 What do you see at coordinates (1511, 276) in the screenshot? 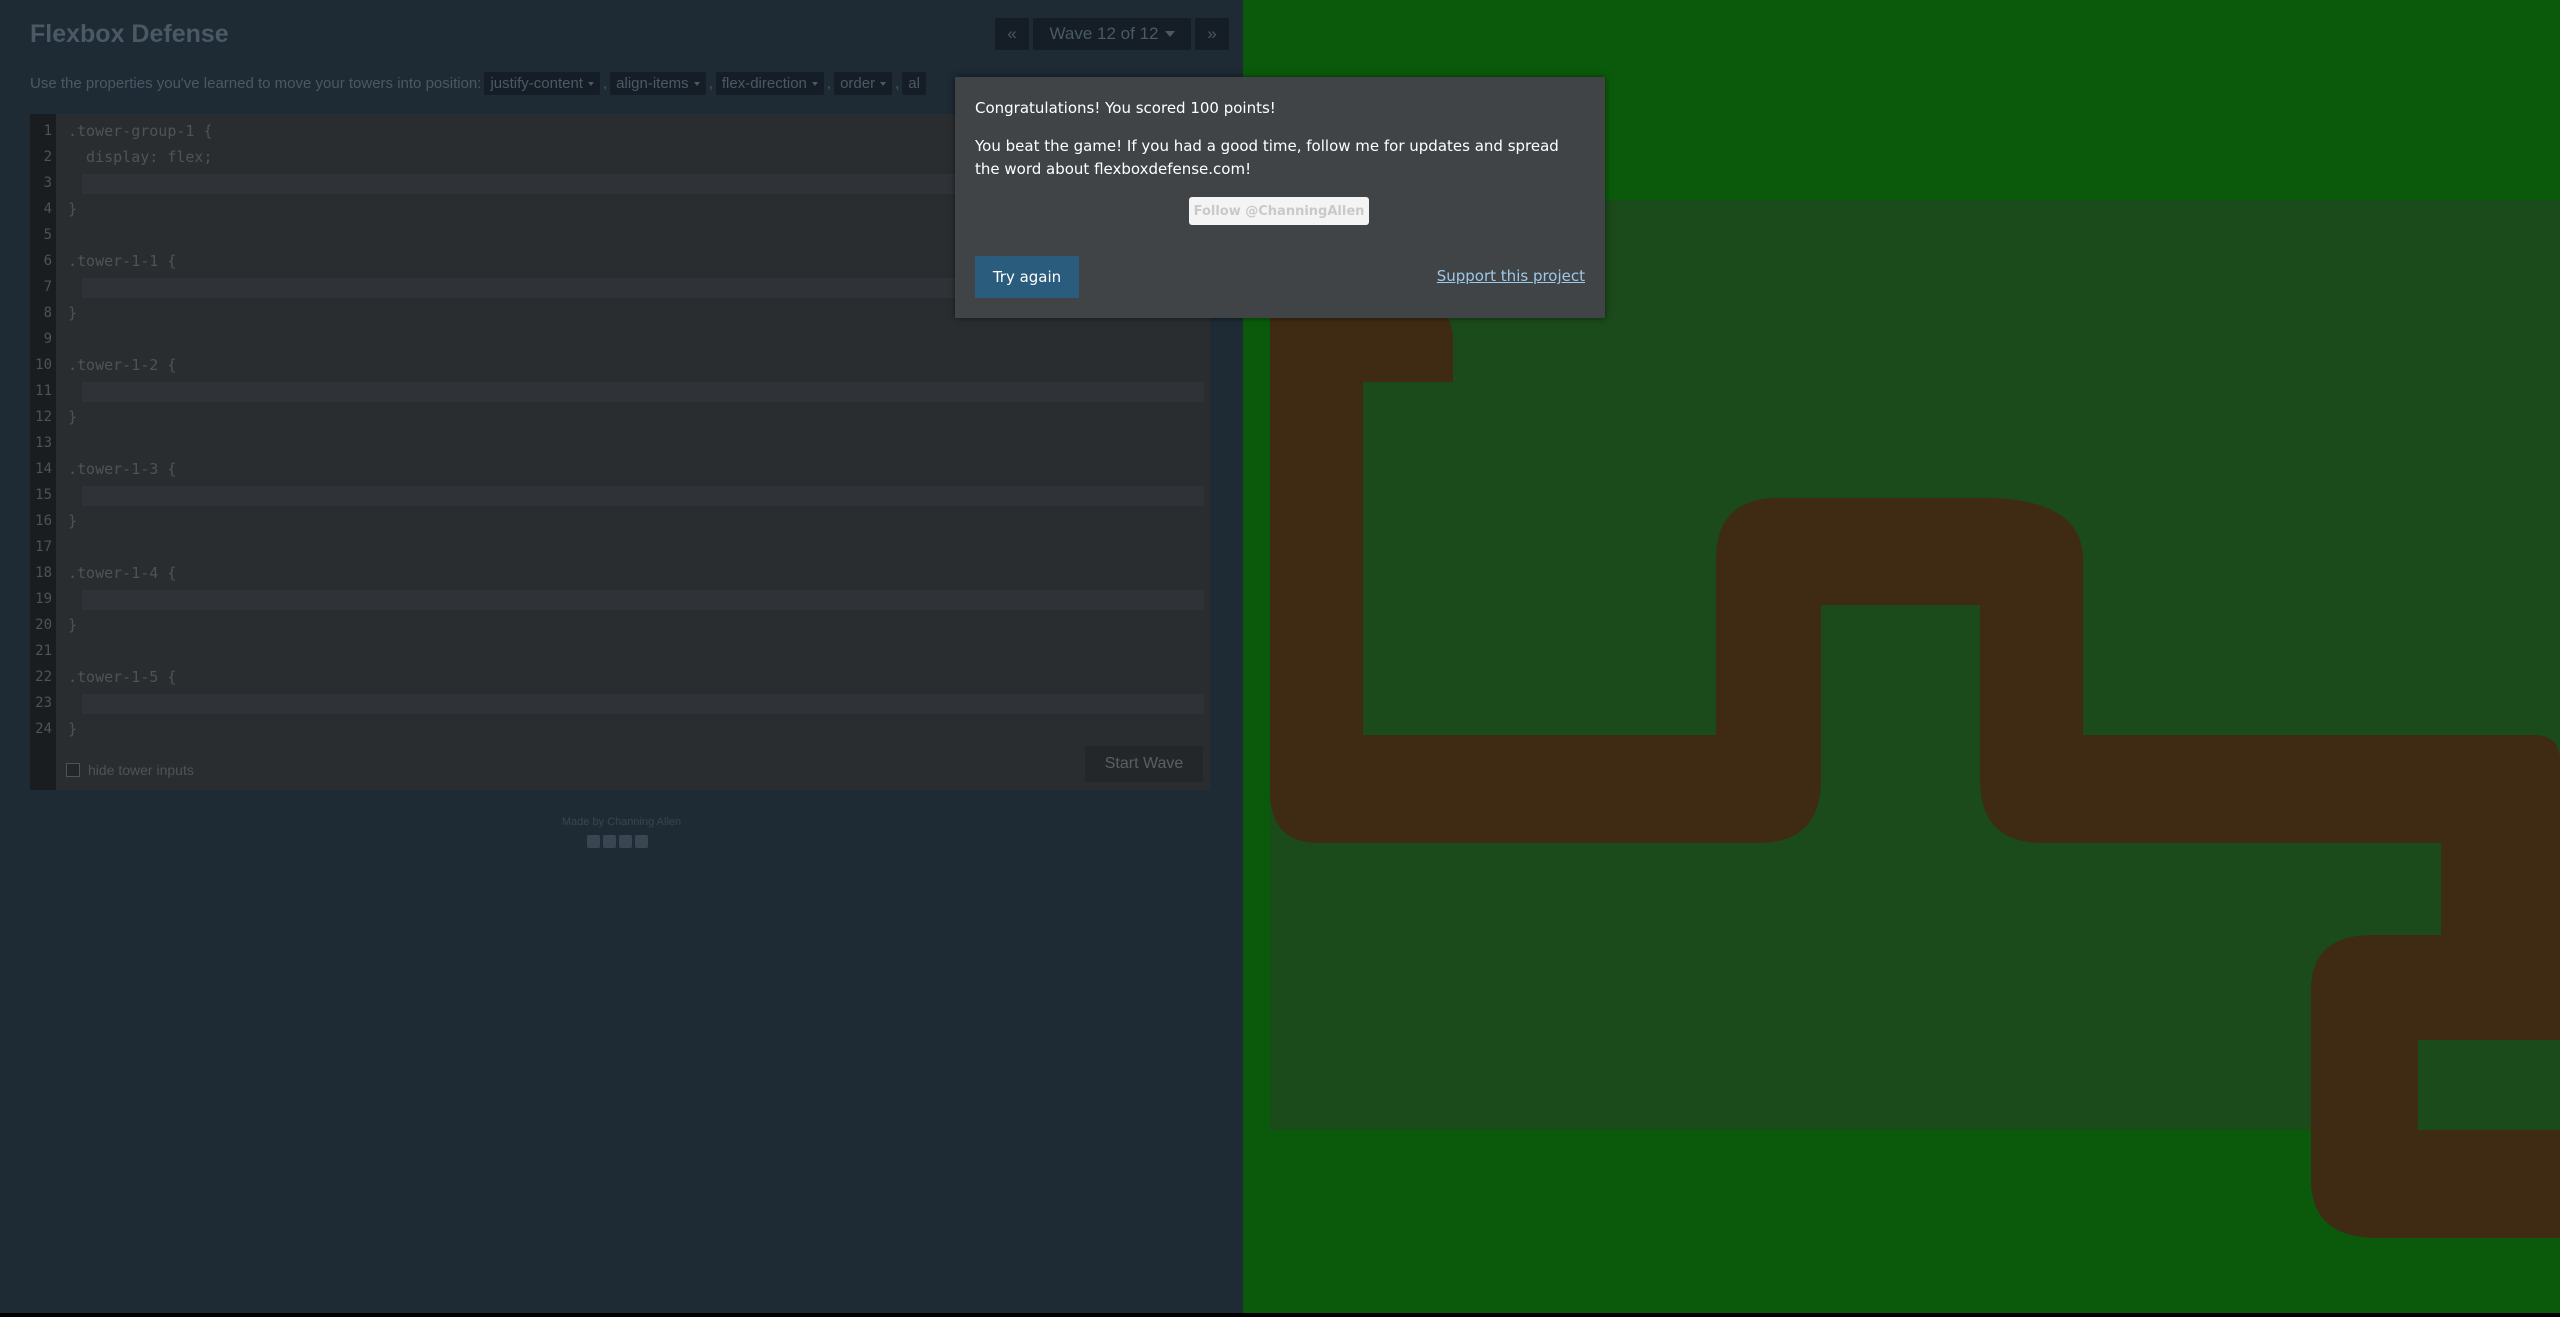
I see `support-link: Support this project` at bounding box center [1511, 276].